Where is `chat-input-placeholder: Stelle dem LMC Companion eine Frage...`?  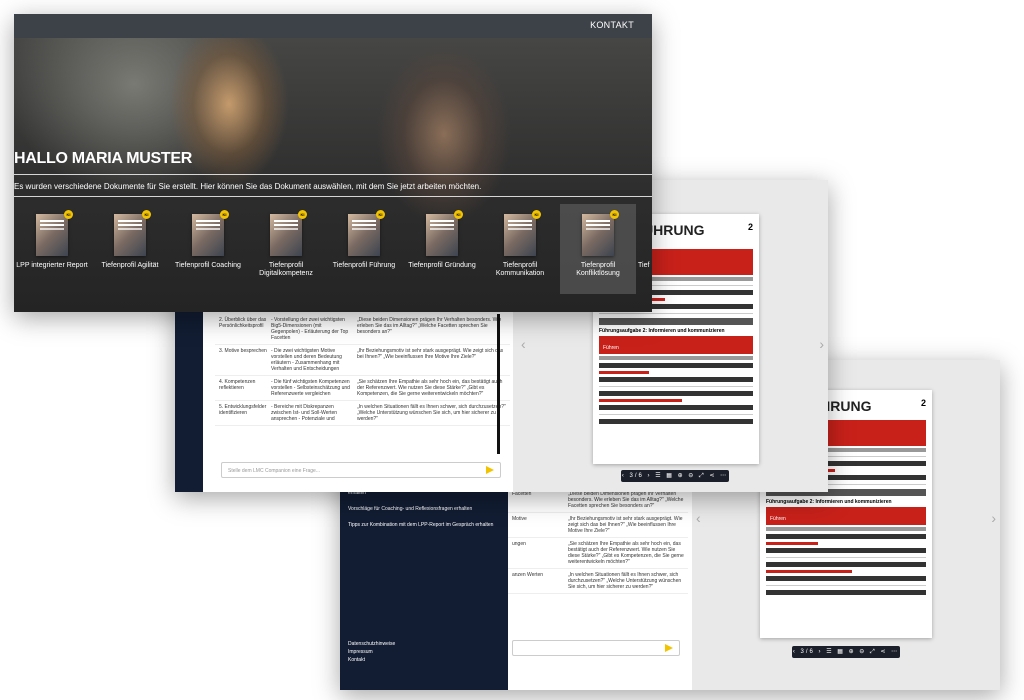 chat-input-placeholder: Stelle dem LMC Companion eine Frage... is located at coordinates (274, 471).